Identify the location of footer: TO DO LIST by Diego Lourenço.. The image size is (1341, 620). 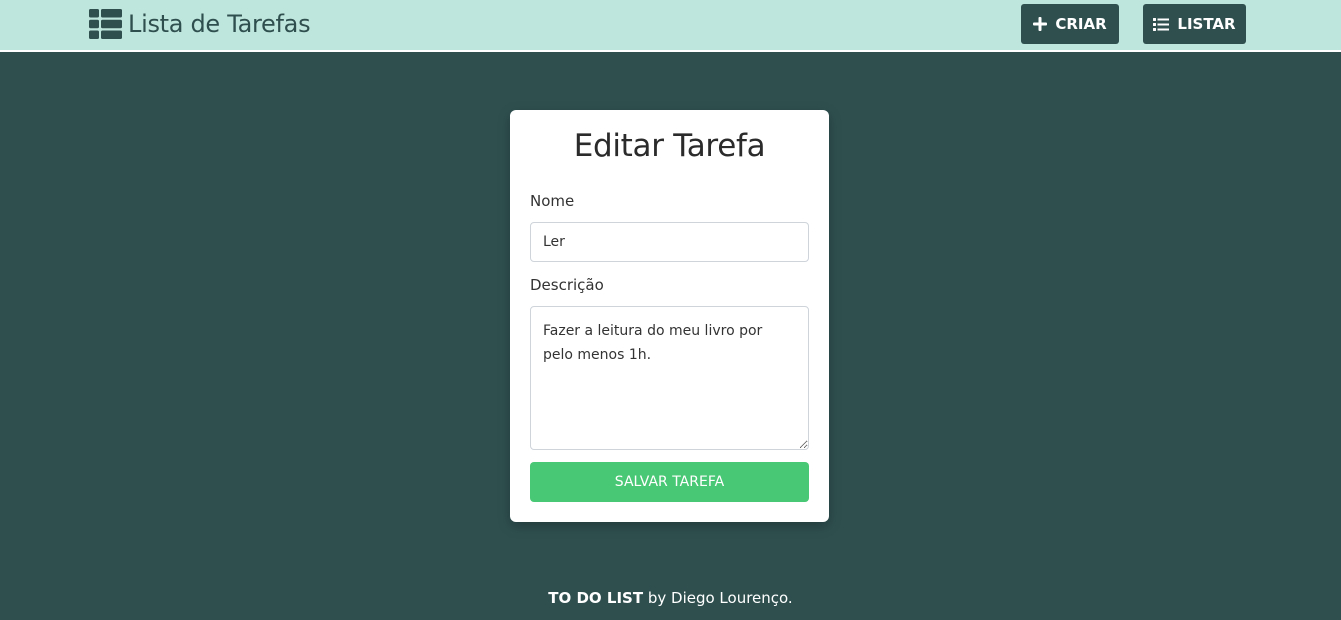
(670, 598).